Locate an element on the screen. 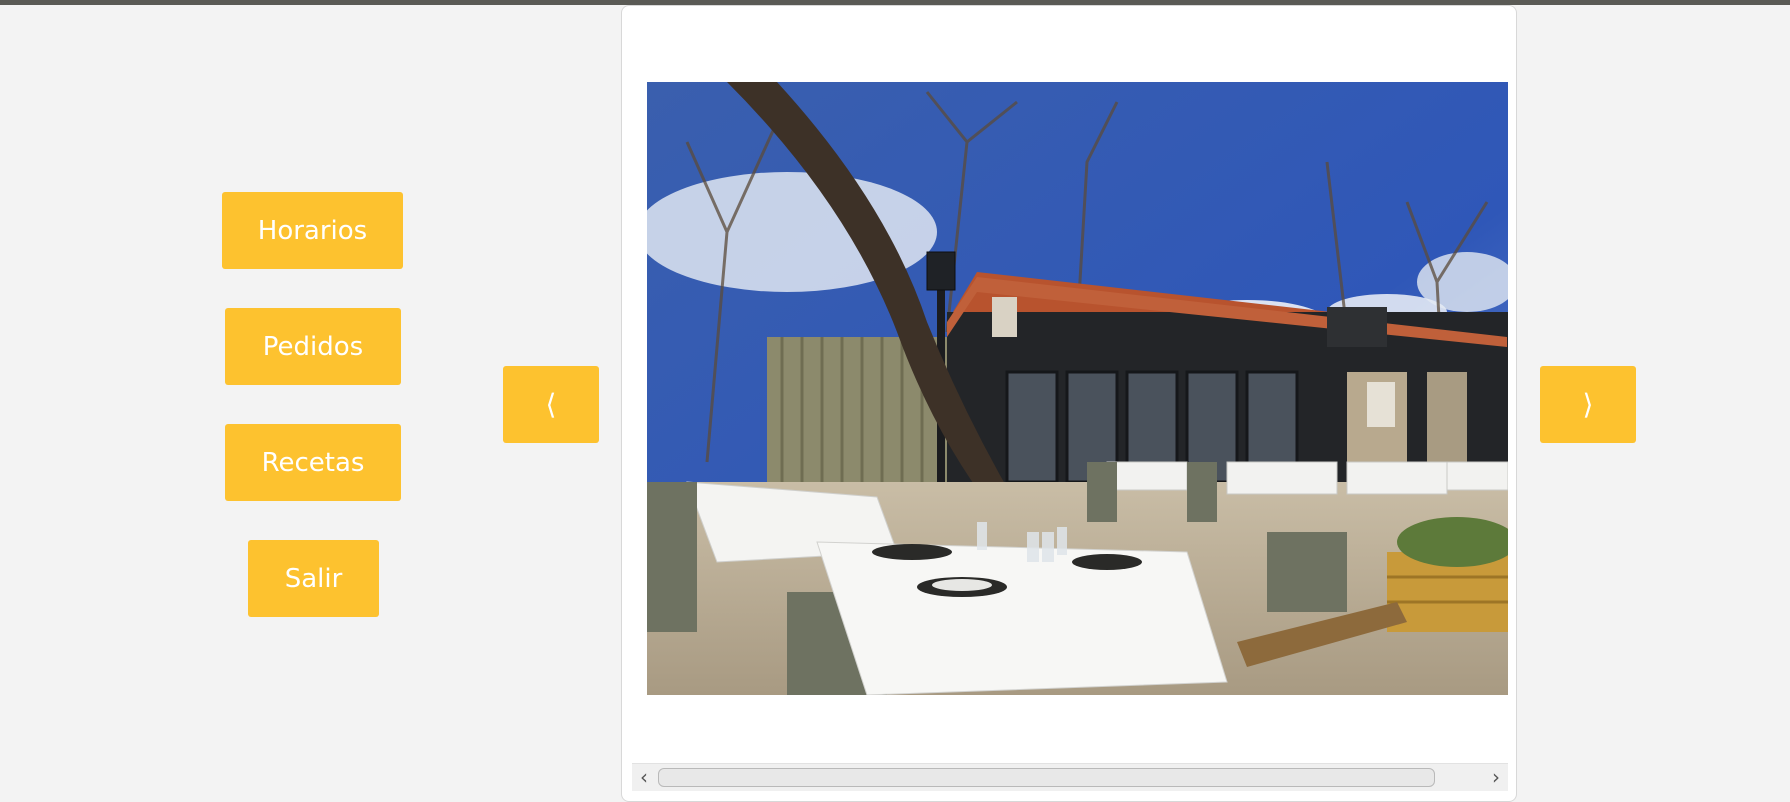  scroll-right-arrow-icon: › is located at coordinates (1496, 777).